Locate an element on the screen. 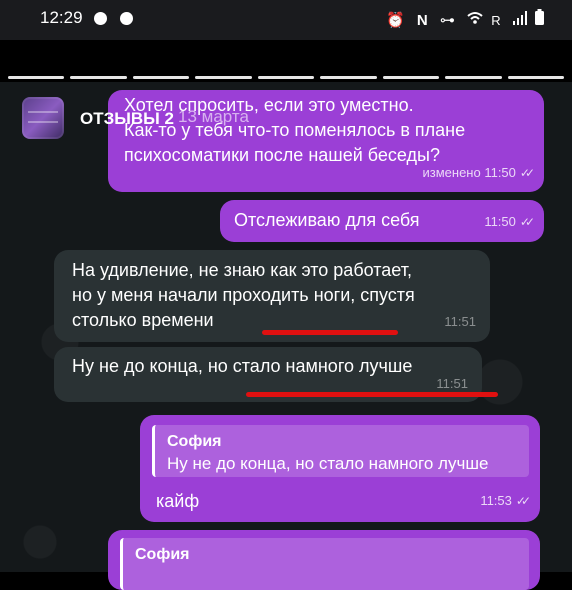 The width and height of the screenshot is (572, 590). message-line: Отслеживаю для себя is located at coordinates (327, 220).